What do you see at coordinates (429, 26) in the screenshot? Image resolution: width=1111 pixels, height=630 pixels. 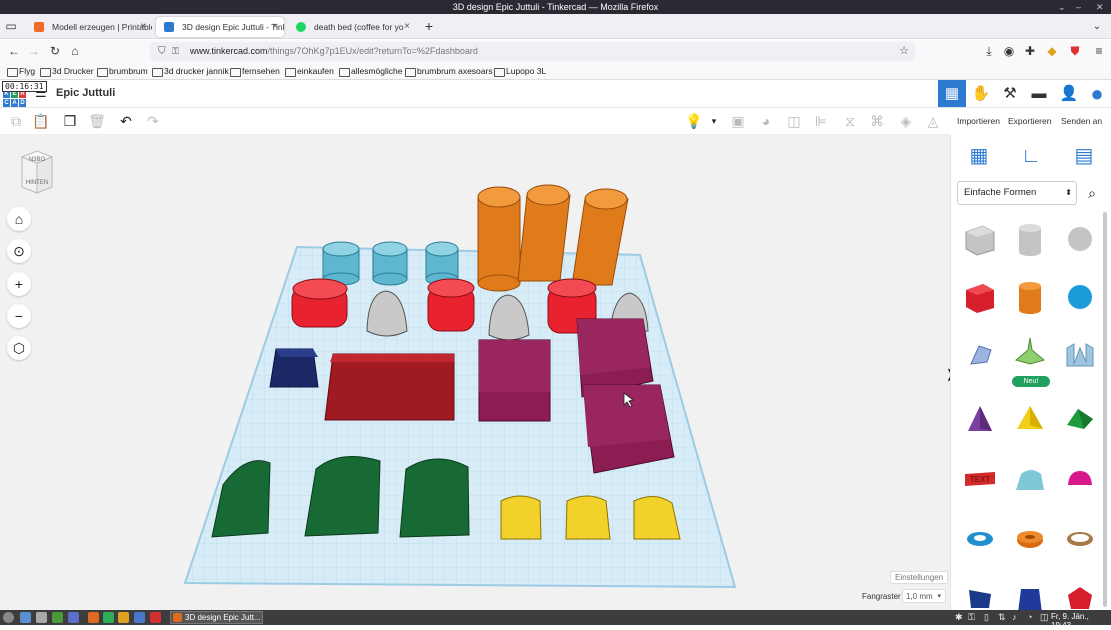 I see `new-tab-button: +` at bounding box center [429, 26].